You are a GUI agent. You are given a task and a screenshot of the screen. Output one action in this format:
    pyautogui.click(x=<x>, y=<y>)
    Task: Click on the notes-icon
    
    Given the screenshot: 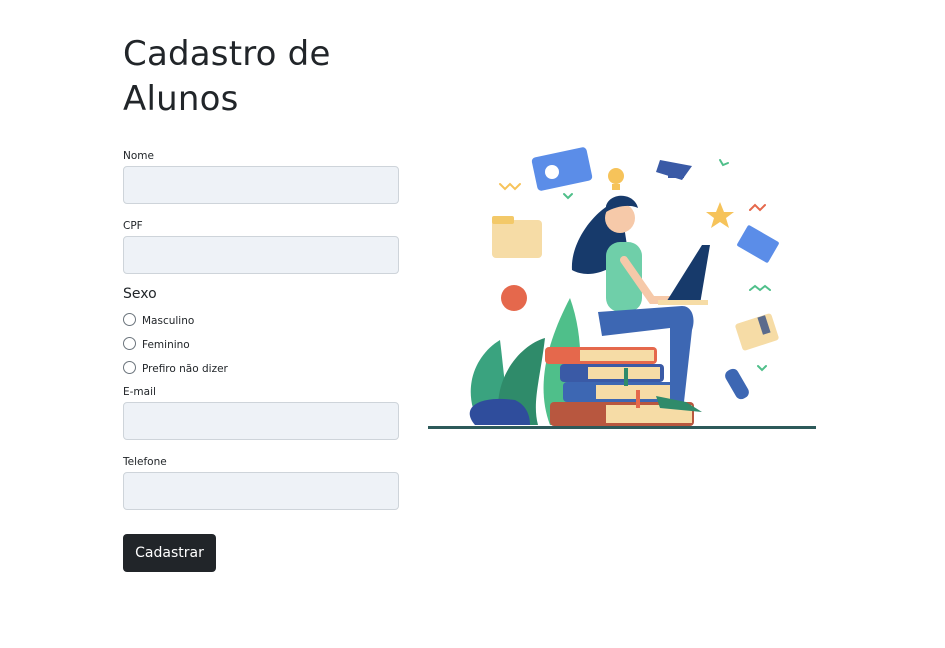 What is the action you would take?
    pyautogui.click(x=757, y=332)
    